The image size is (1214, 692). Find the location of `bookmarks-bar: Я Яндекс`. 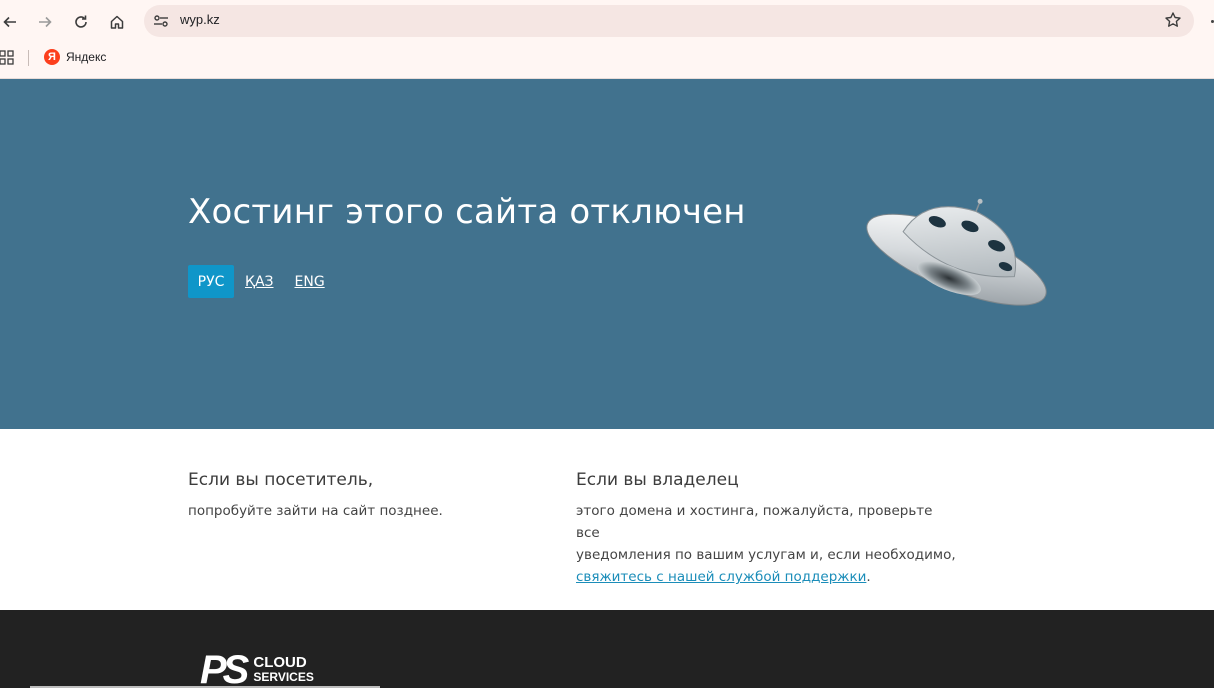

bookmarks-bar: Я Яндекс is located at coordinates (607, 58).